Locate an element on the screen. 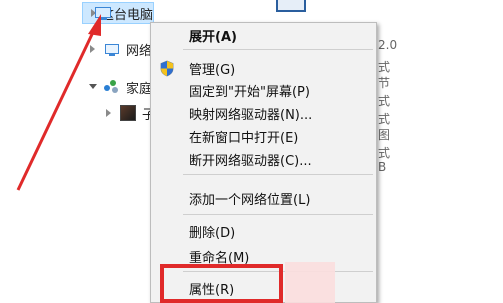  homegroup-icon is located at coordinates (112, 87).